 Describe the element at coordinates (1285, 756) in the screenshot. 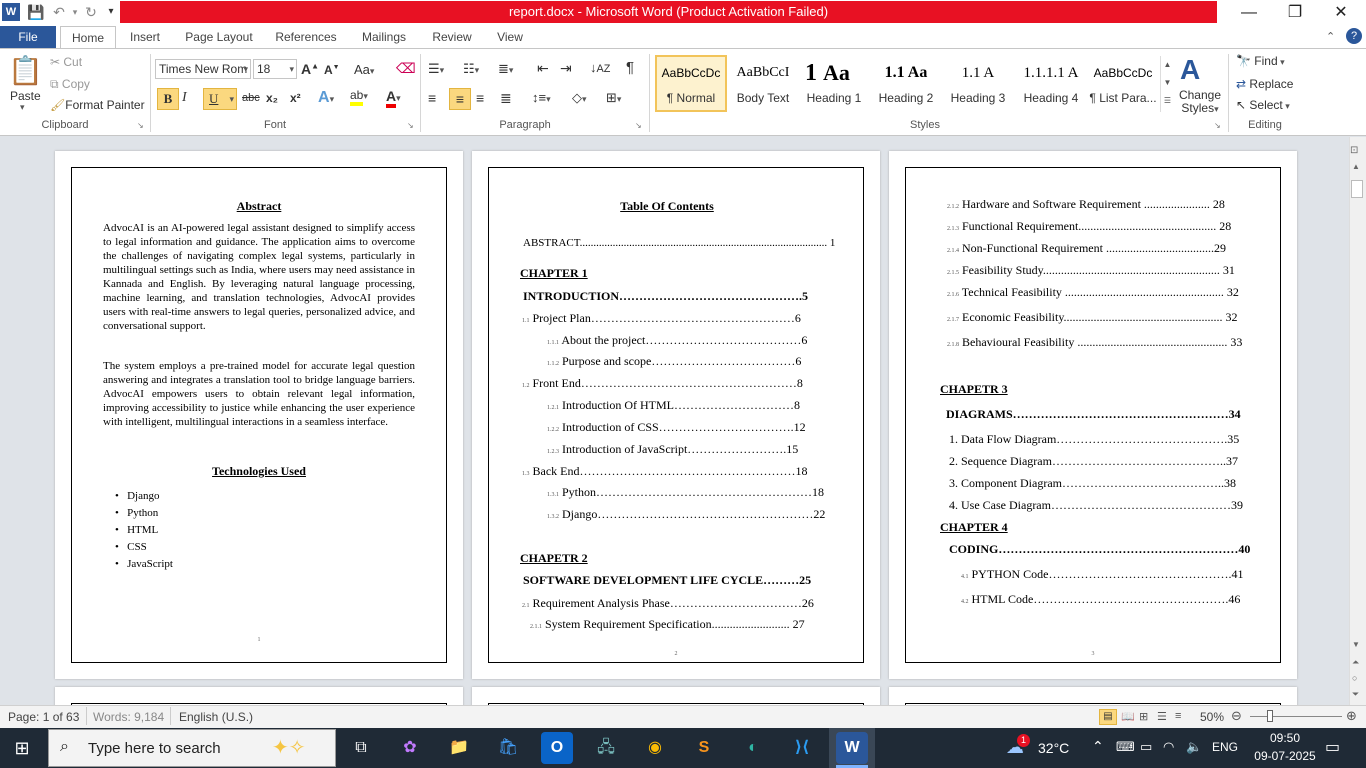

I see `clock-date: 09-07-2025` at that location.